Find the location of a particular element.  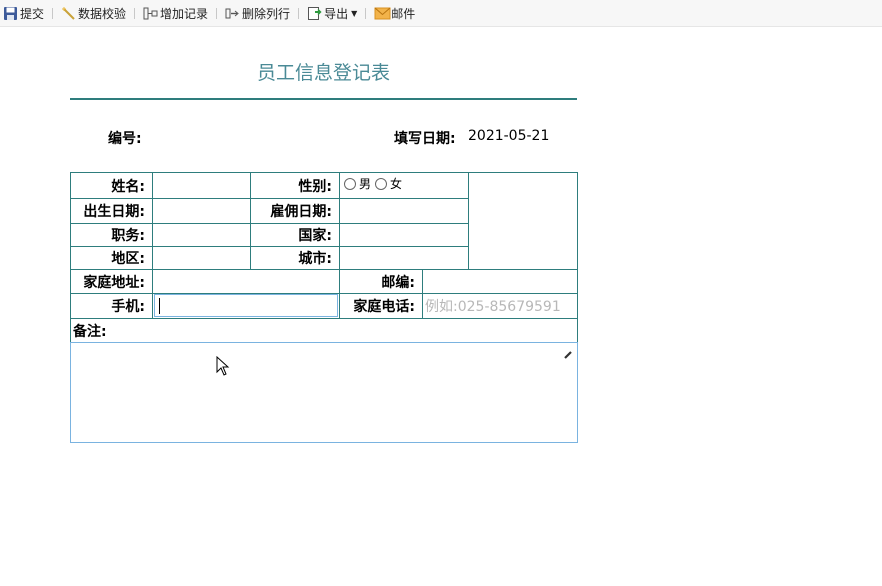

name-label: 姓名: is located at coordinates (128, 186).